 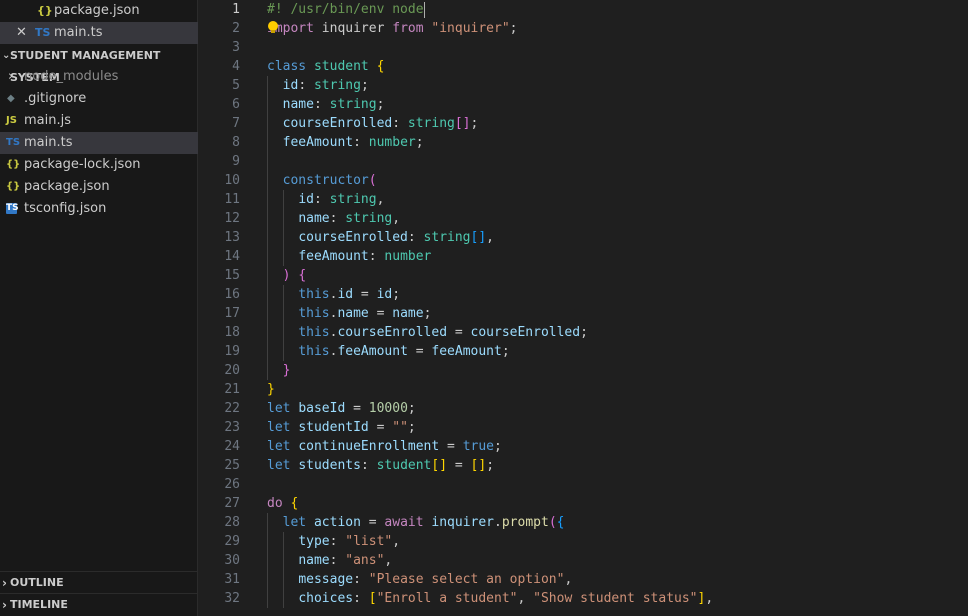 What do you see at coordinates (99, 64) in the screenshot?
I see `explorer-section-header: ⌄ STUDENT MANAGEMENT SYSTEM` at bounding box center [99, 64].